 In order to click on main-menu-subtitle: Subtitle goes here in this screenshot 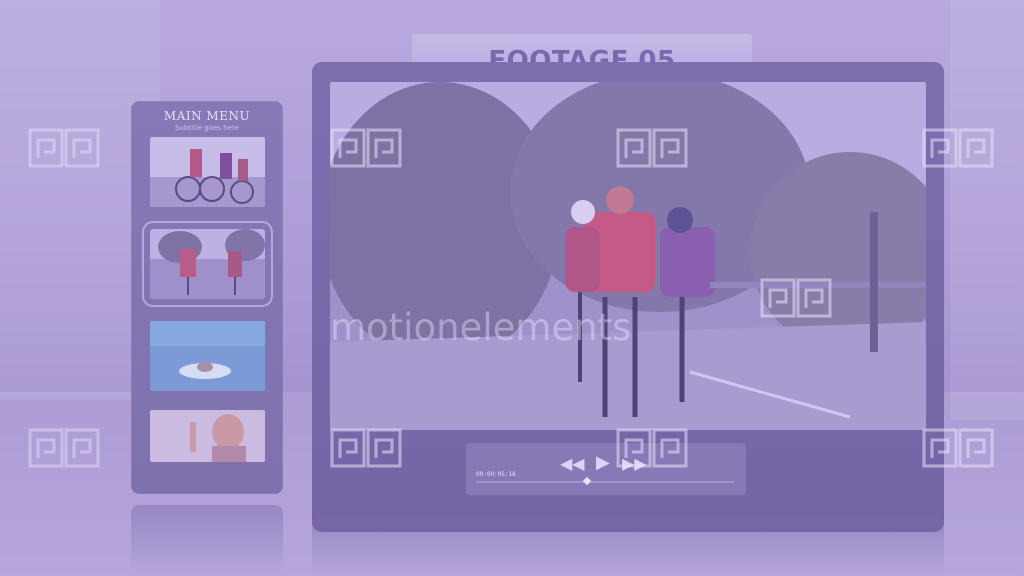, I will do `click(207, 128)`.